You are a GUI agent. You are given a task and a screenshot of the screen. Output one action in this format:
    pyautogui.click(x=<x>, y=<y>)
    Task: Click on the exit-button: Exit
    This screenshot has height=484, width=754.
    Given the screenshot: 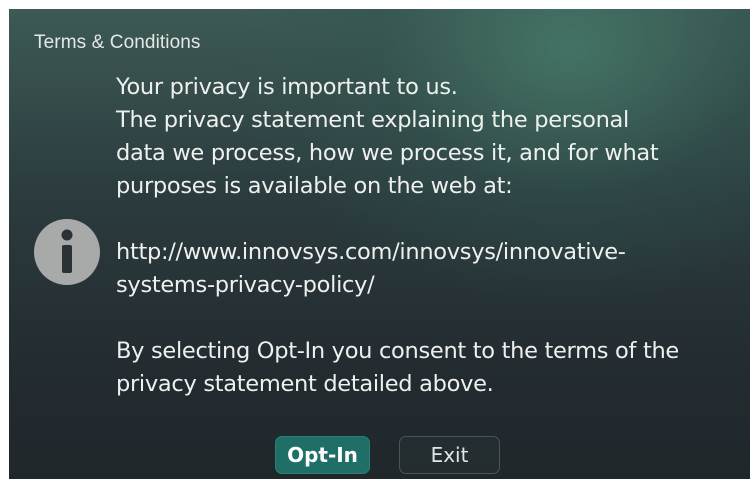 What is the action you would take?
    pyautogui.click(x=449, y=455)
    